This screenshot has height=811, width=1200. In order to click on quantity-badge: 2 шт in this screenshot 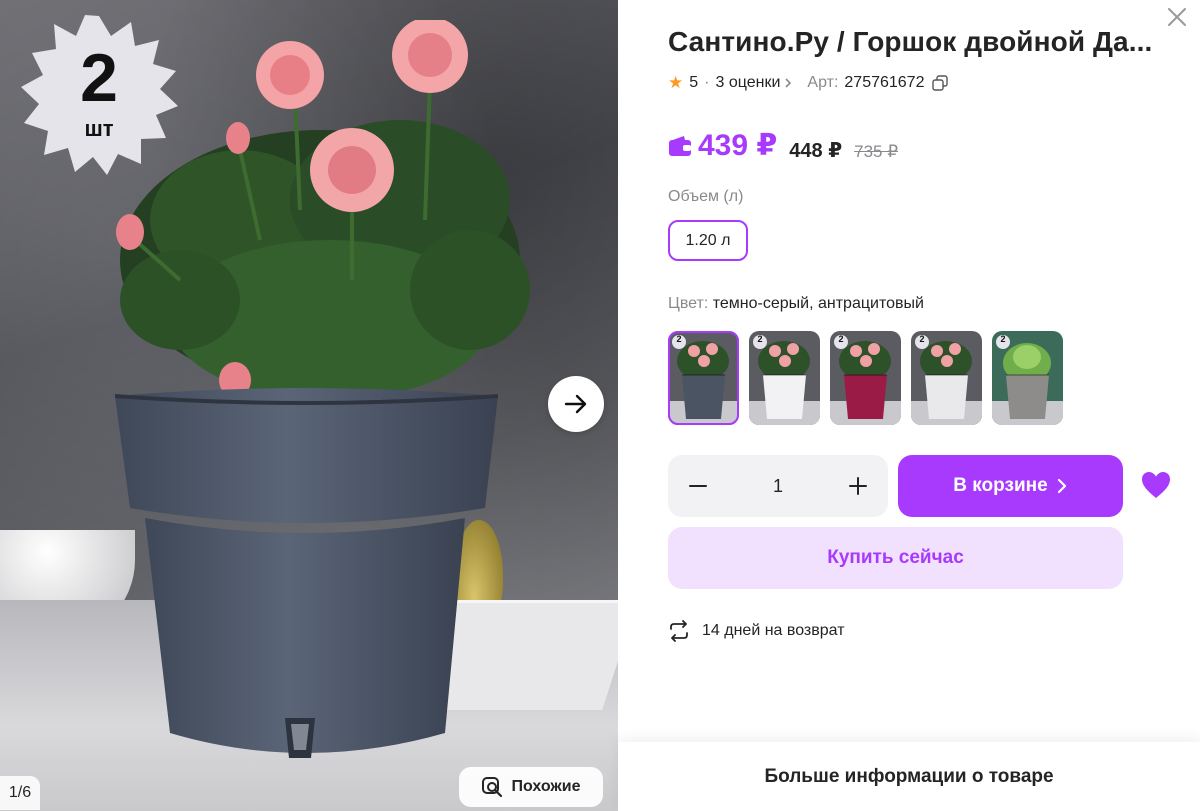, I will do `click(99, 95)`.